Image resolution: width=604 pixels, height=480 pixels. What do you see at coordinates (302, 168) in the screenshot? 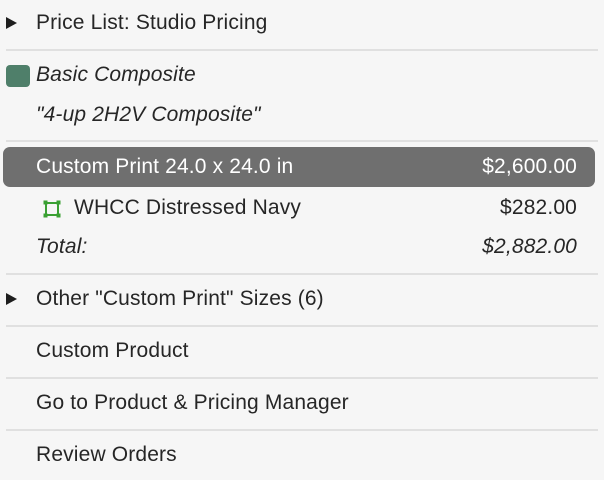
I see `selected-product-item: Custom Print 24.0 x 24.0 in $2,600.00` at bounding box center [302, 168].